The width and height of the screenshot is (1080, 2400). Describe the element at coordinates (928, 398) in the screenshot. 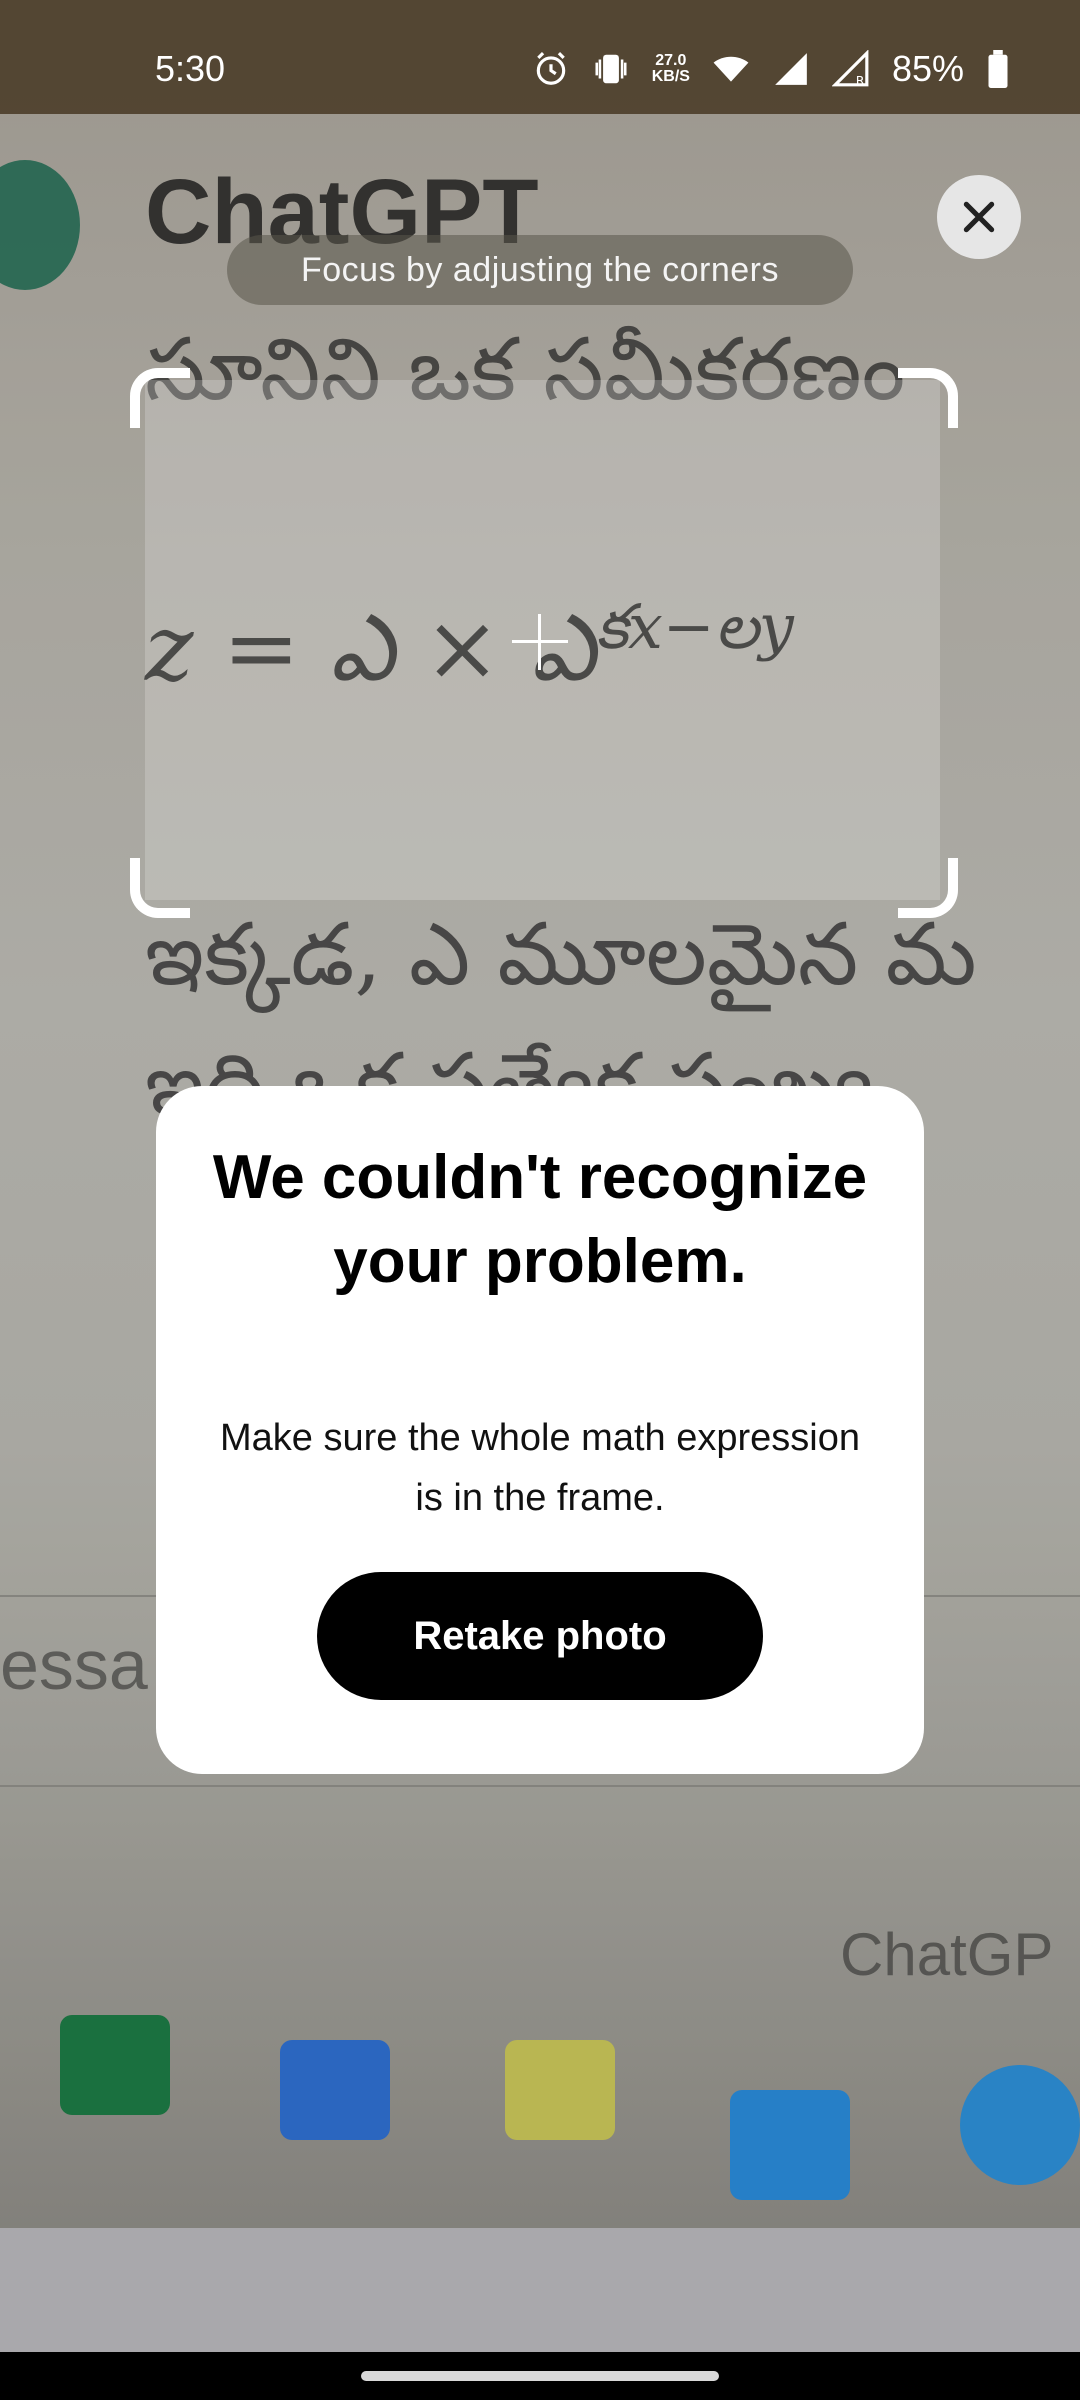

I see `frame-corner-top-right` at that location.